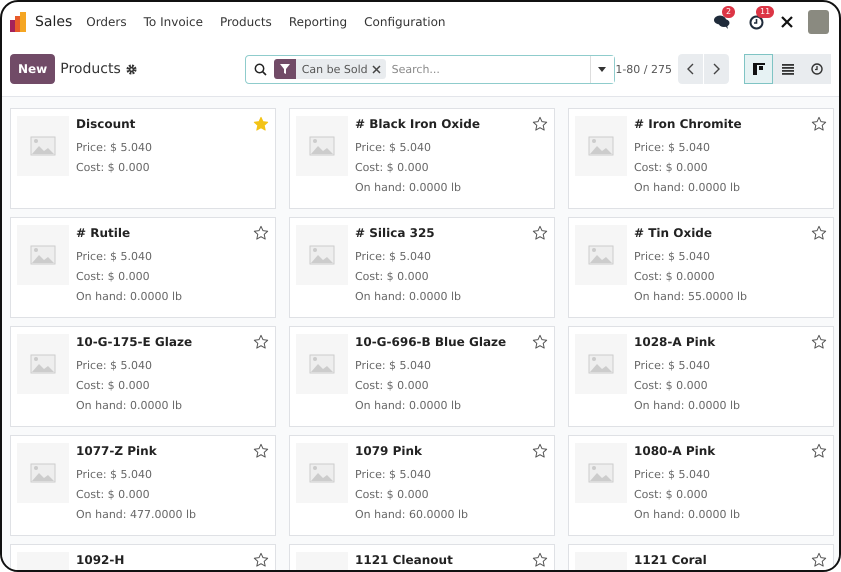 Image resolution: width=841 pixels, height=572 pixels. What do you see at coordinates (318, 22) in the screenshot?
I see `menu-item: Reporting` at bounding box center [318, 22].